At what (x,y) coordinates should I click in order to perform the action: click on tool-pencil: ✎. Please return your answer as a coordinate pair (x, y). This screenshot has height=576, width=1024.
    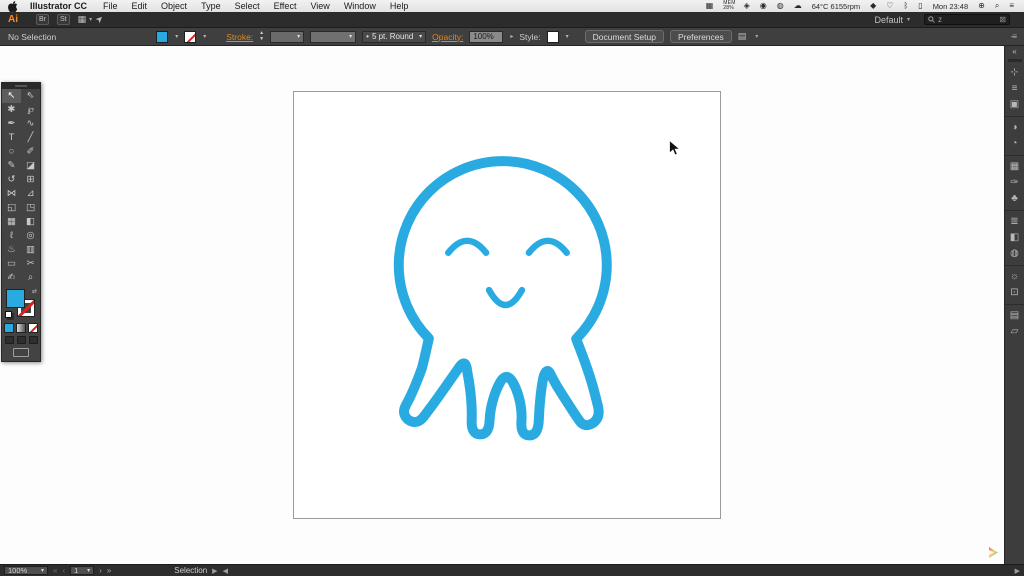
    Looking at the image, I should click on (11, 166).